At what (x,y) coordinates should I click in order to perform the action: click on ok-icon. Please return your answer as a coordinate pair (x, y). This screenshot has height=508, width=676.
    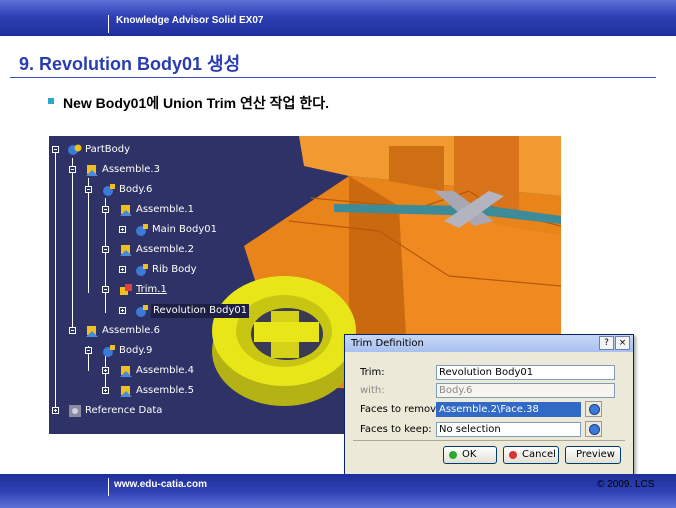
    Looking at the image, I should click on (453, 455).